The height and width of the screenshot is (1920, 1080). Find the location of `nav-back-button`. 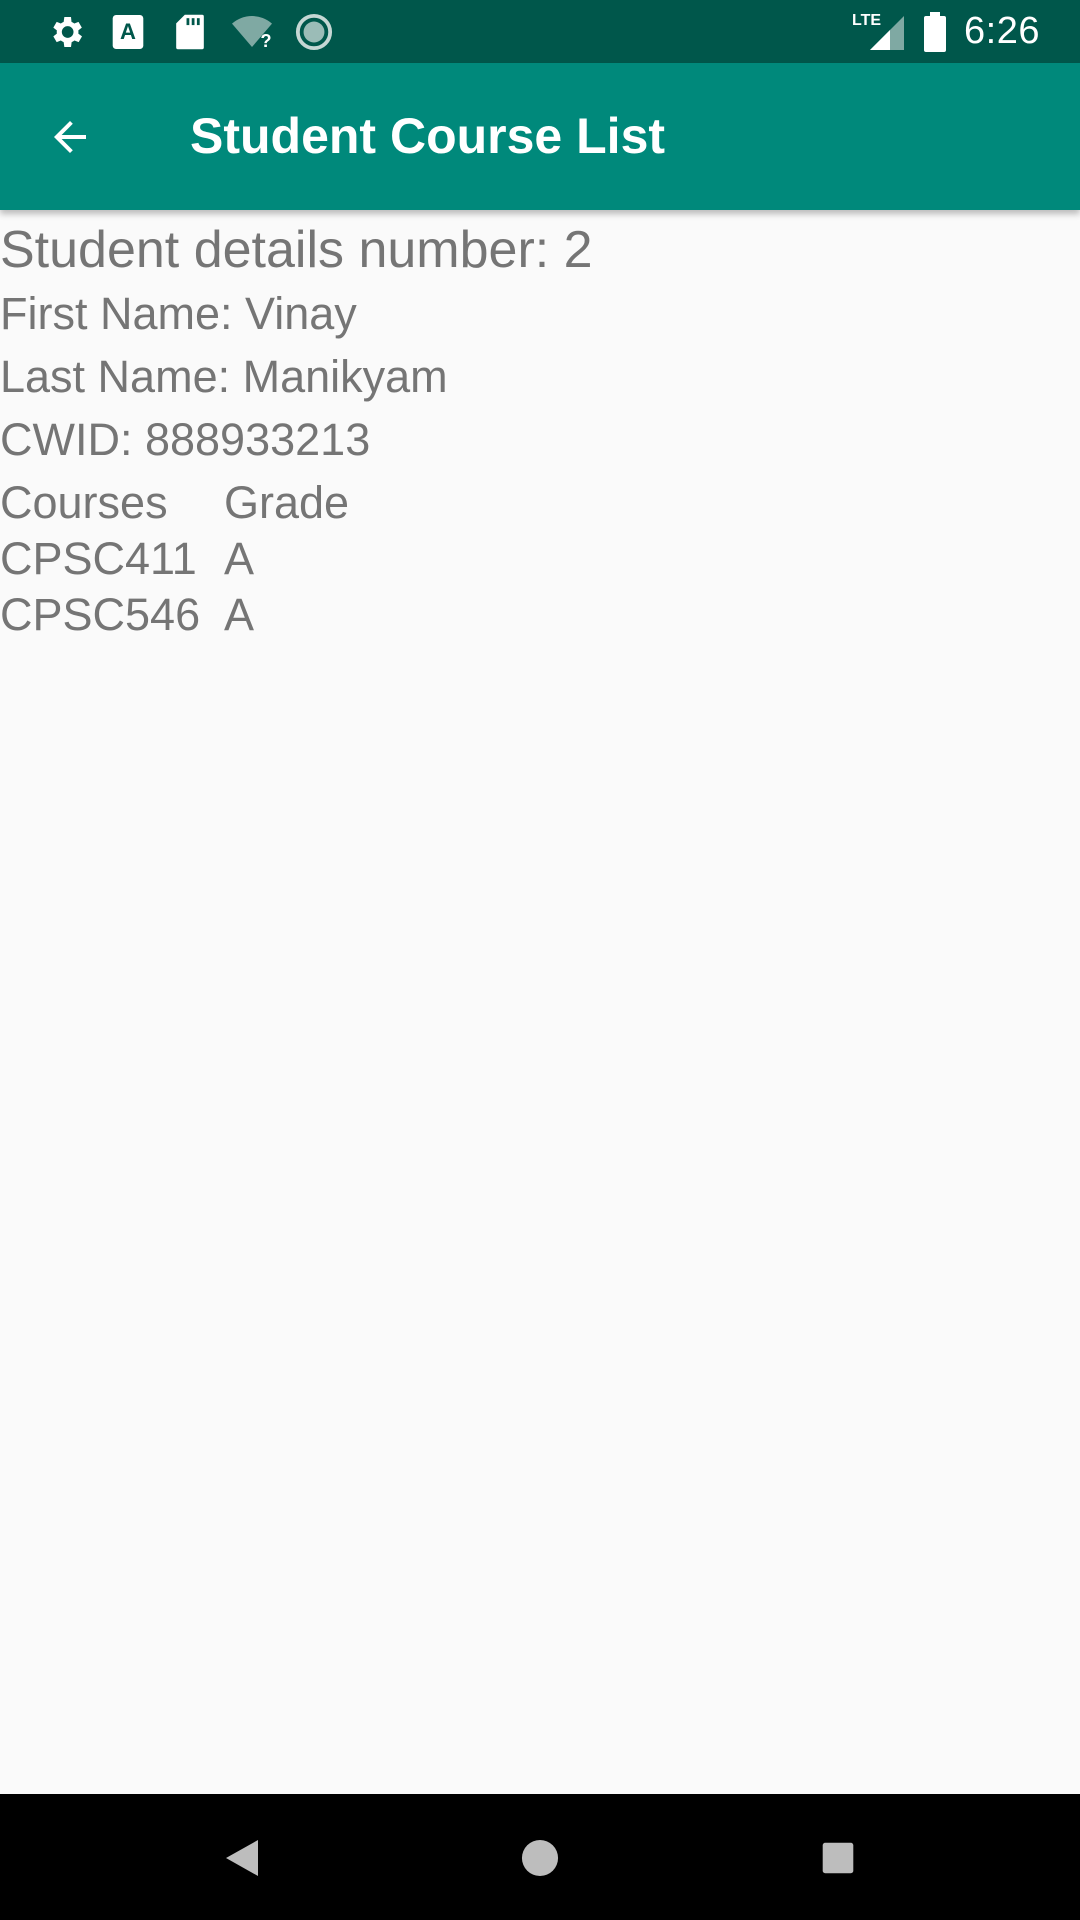

nav-back-button is located at coordinates (242, 1858).